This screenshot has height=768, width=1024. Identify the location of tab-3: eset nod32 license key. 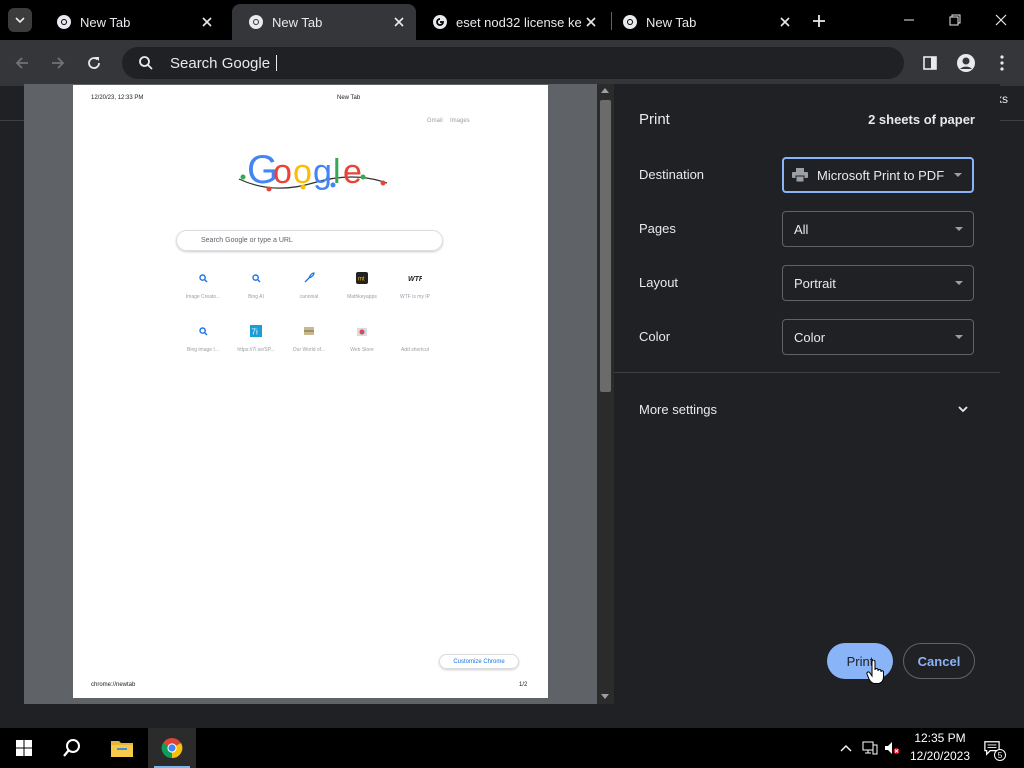
(512, 22).